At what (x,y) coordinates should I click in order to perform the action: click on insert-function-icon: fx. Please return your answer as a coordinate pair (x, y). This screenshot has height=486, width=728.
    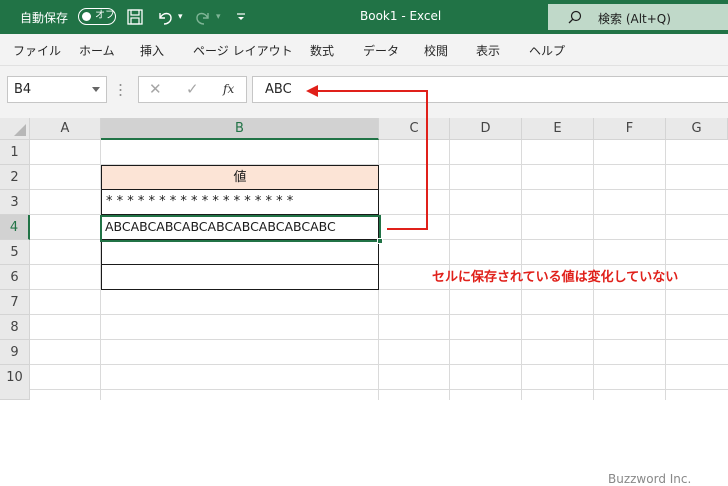
    Looking at the image, I should click on (228, 89).